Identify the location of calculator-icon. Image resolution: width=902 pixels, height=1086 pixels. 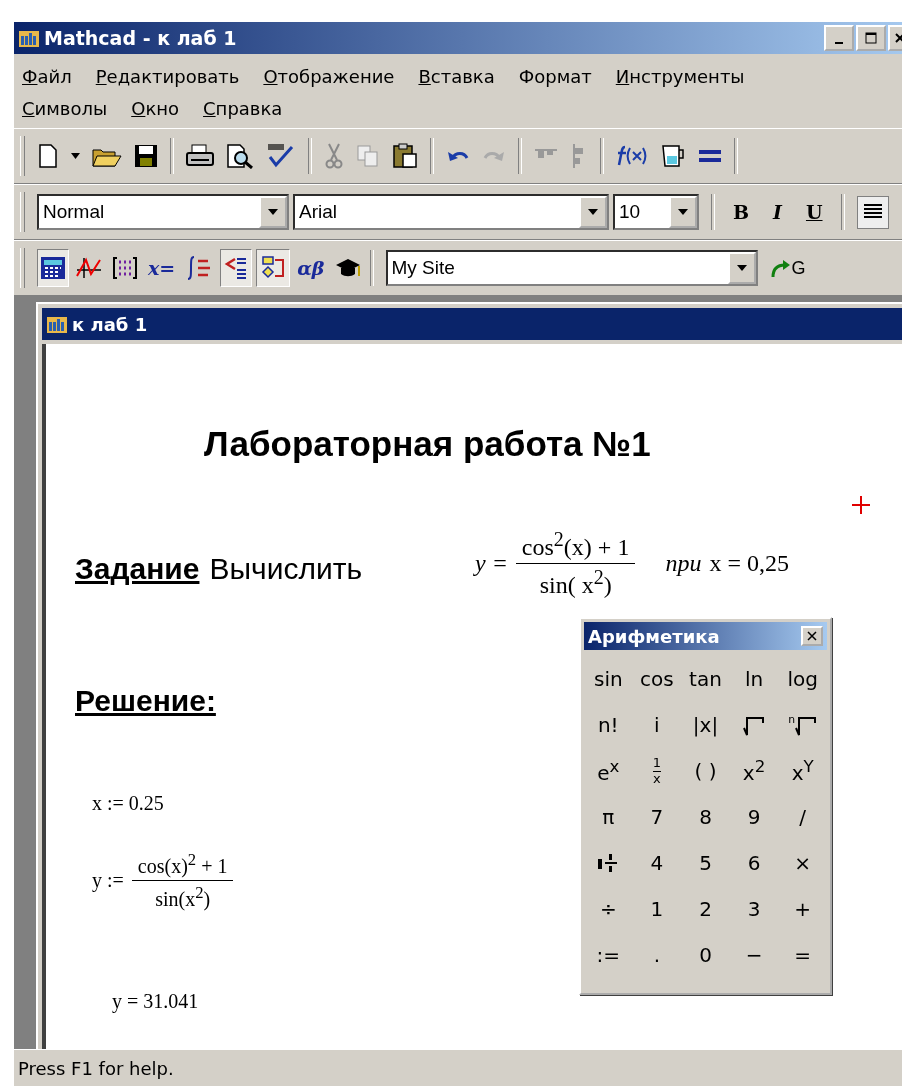
(53, 268).